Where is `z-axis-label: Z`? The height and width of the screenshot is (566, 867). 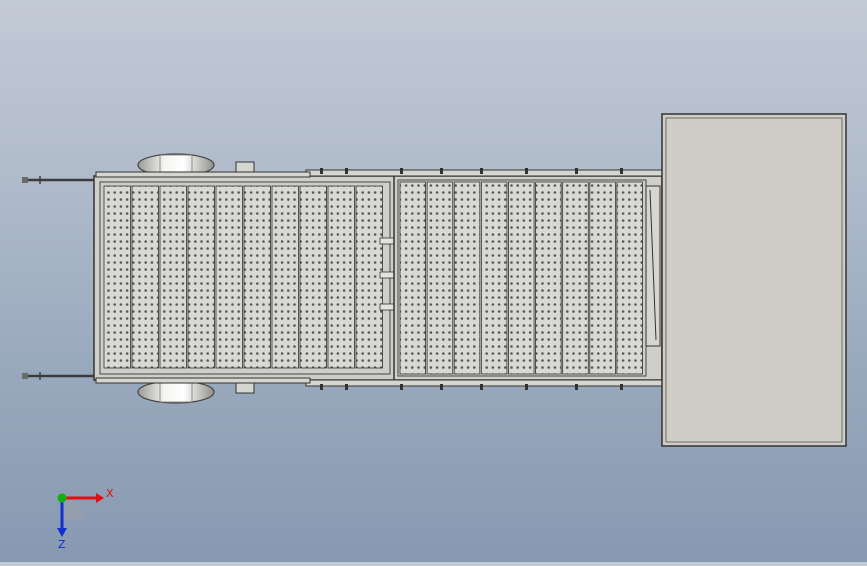
z-axis-label: Z is located at coordinates (62, 544).